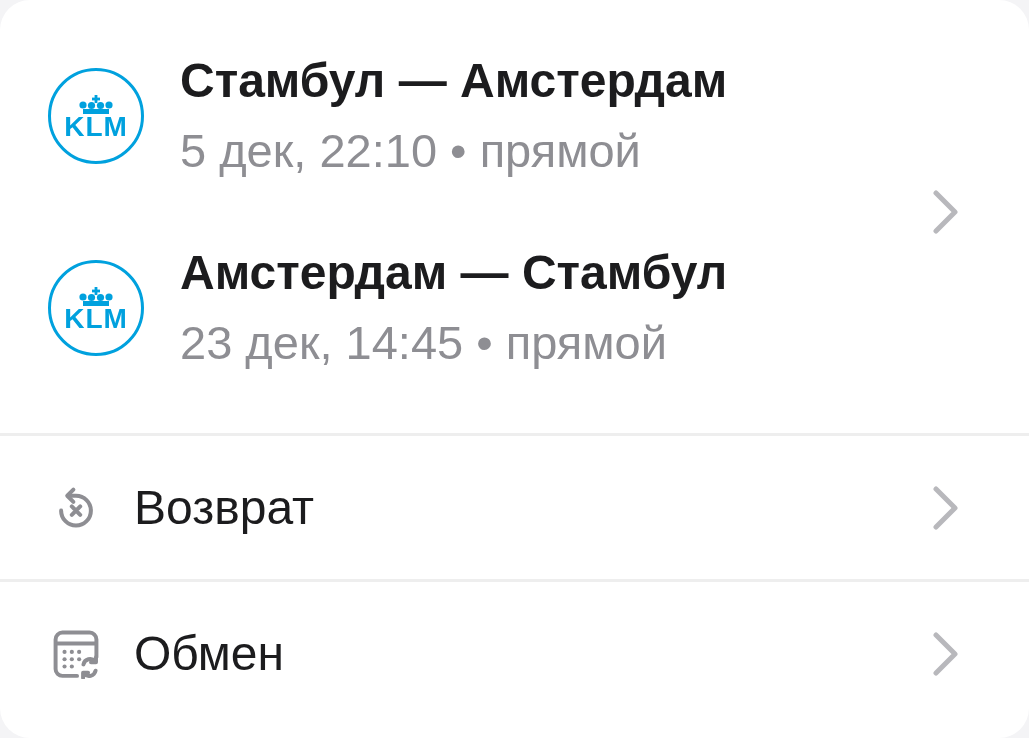 This screenshot has width=1029, height=738. I want to click on flight-details: 5 дек, 22:10 • прямой, so click(411, 150).